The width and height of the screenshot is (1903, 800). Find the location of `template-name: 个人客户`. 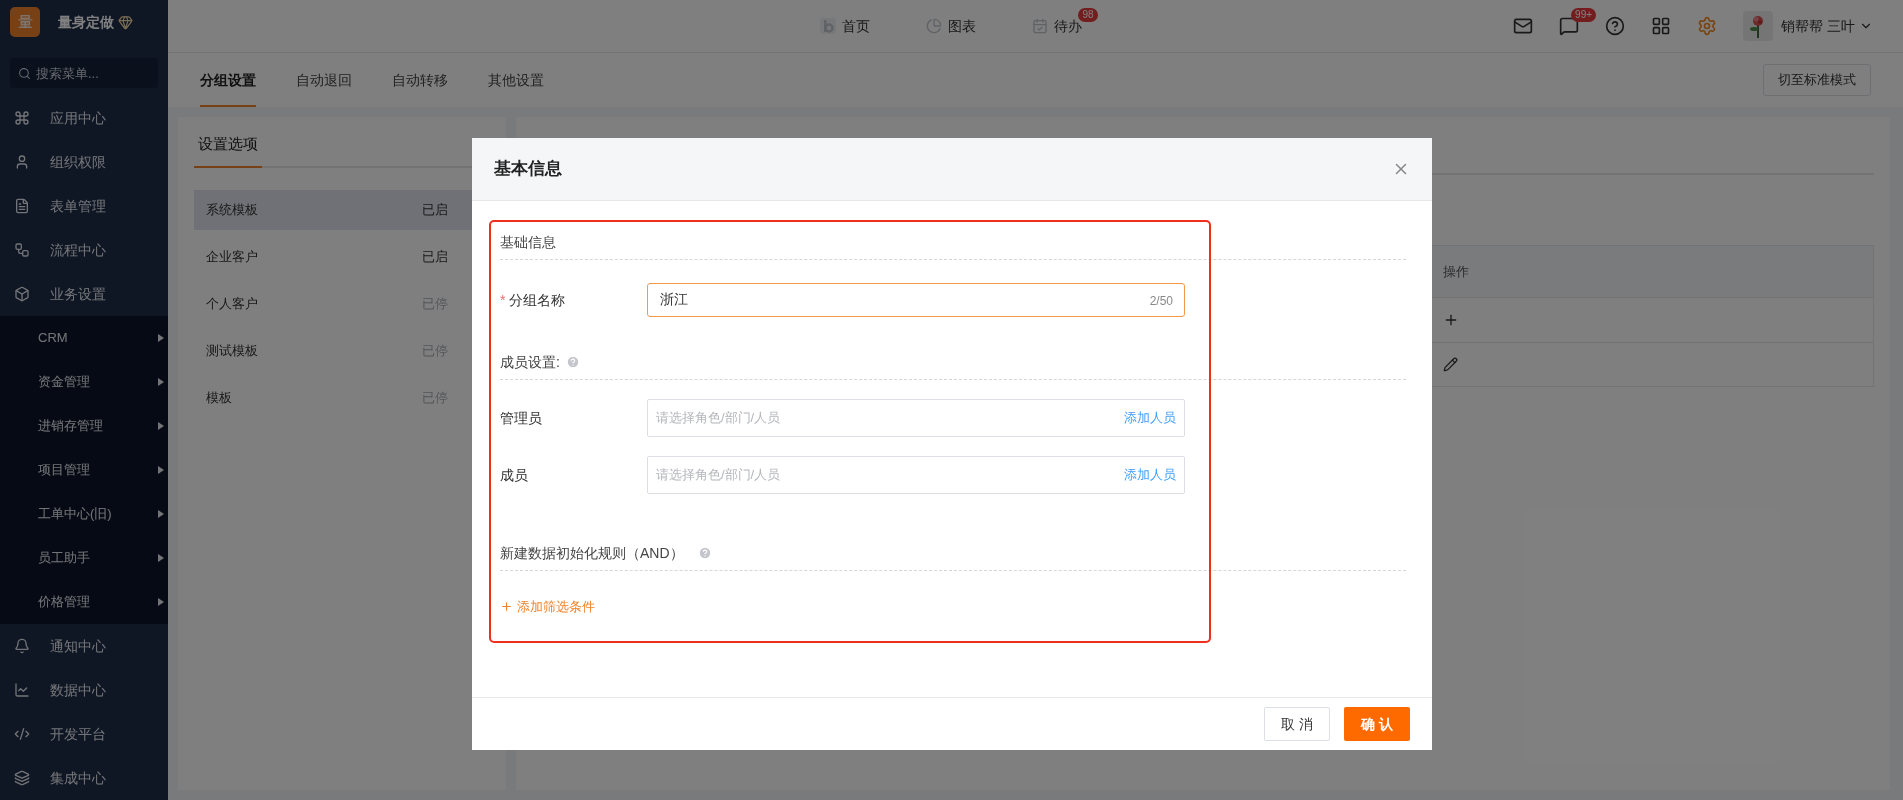

template-name: 个人客户 is located at coordinates (232, 303).